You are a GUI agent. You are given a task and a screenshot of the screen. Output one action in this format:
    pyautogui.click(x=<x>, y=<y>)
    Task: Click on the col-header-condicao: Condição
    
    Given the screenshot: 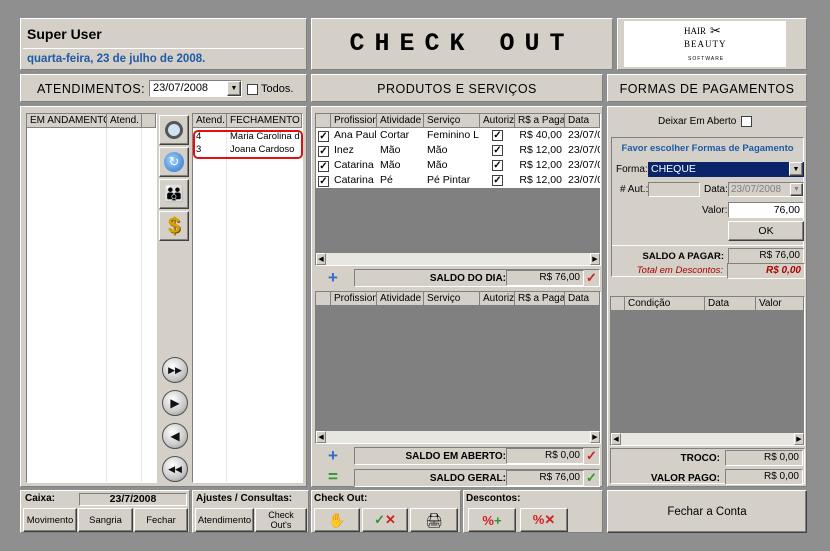 What is the action you would take?
    pyautogui.click(x=665, y=304)
    